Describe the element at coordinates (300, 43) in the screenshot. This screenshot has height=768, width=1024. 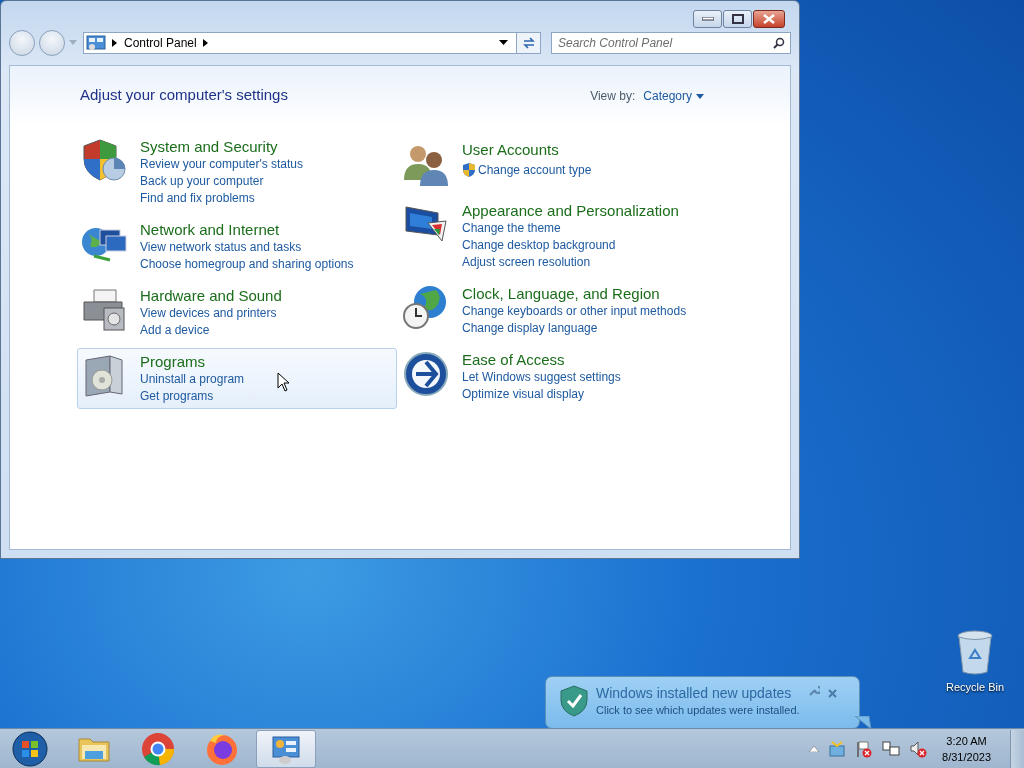
I see `address-bar: Control Panel` at that location.